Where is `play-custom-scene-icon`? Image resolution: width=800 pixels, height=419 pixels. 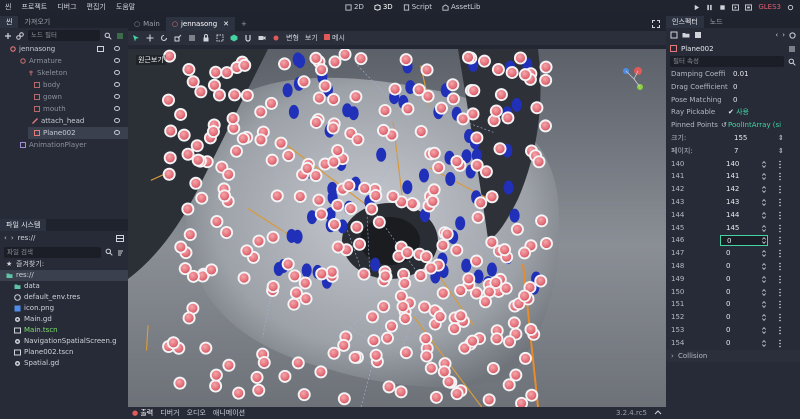 play-custom-scene-icon is located at coordinates (749, 7).